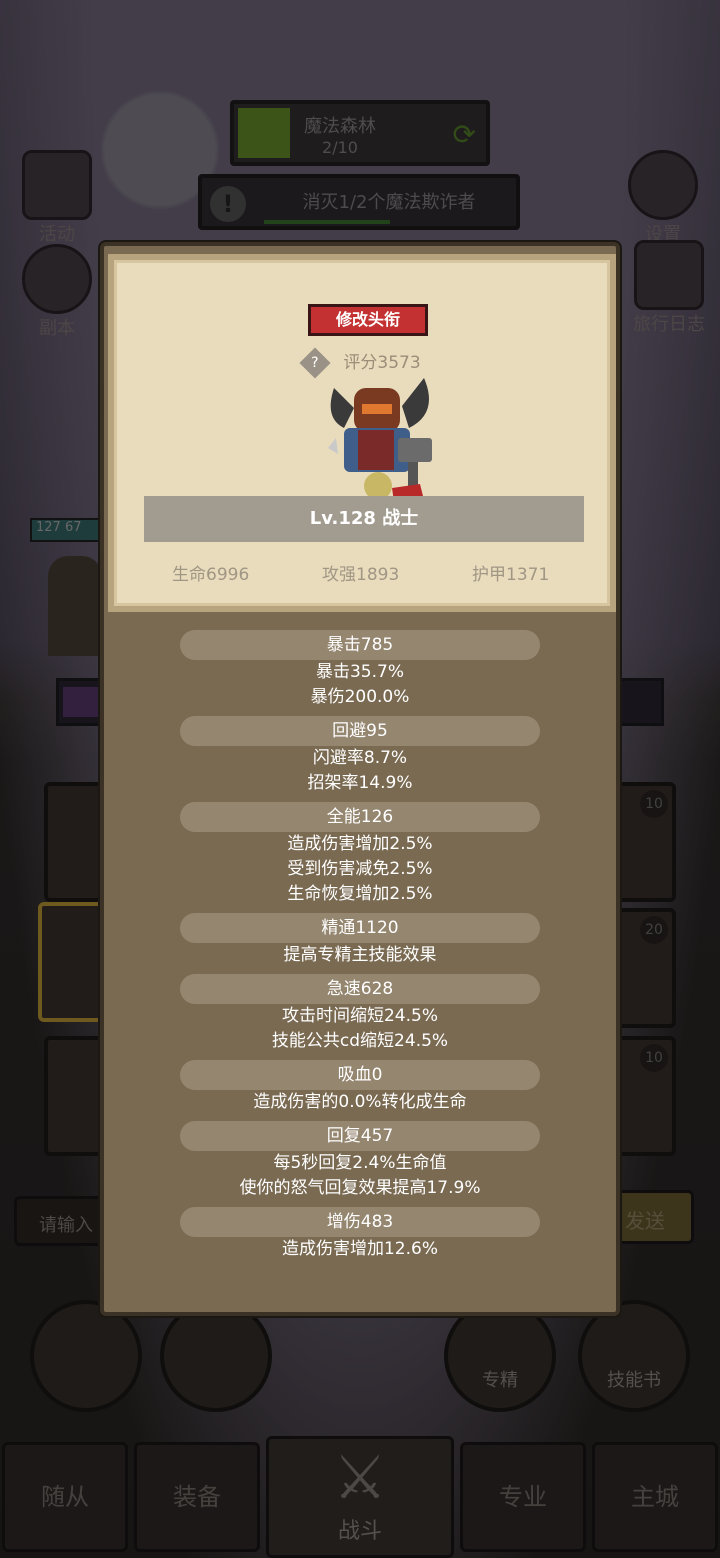  I want to click on stat-detail: 技能公共cd缩短24.5%, so click(360, 1041).